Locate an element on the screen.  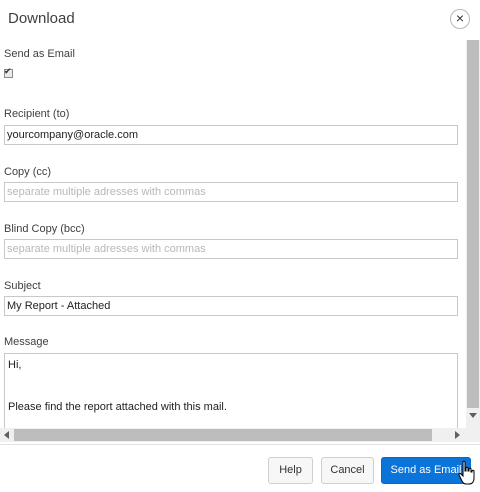
horizontal-scrollbar is located at coordinates (233, 435).